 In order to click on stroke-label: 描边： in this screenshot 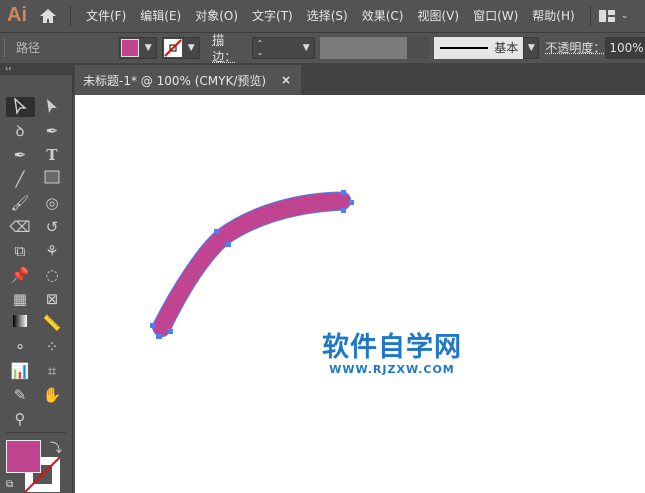, I will do `click(224, 48)`.